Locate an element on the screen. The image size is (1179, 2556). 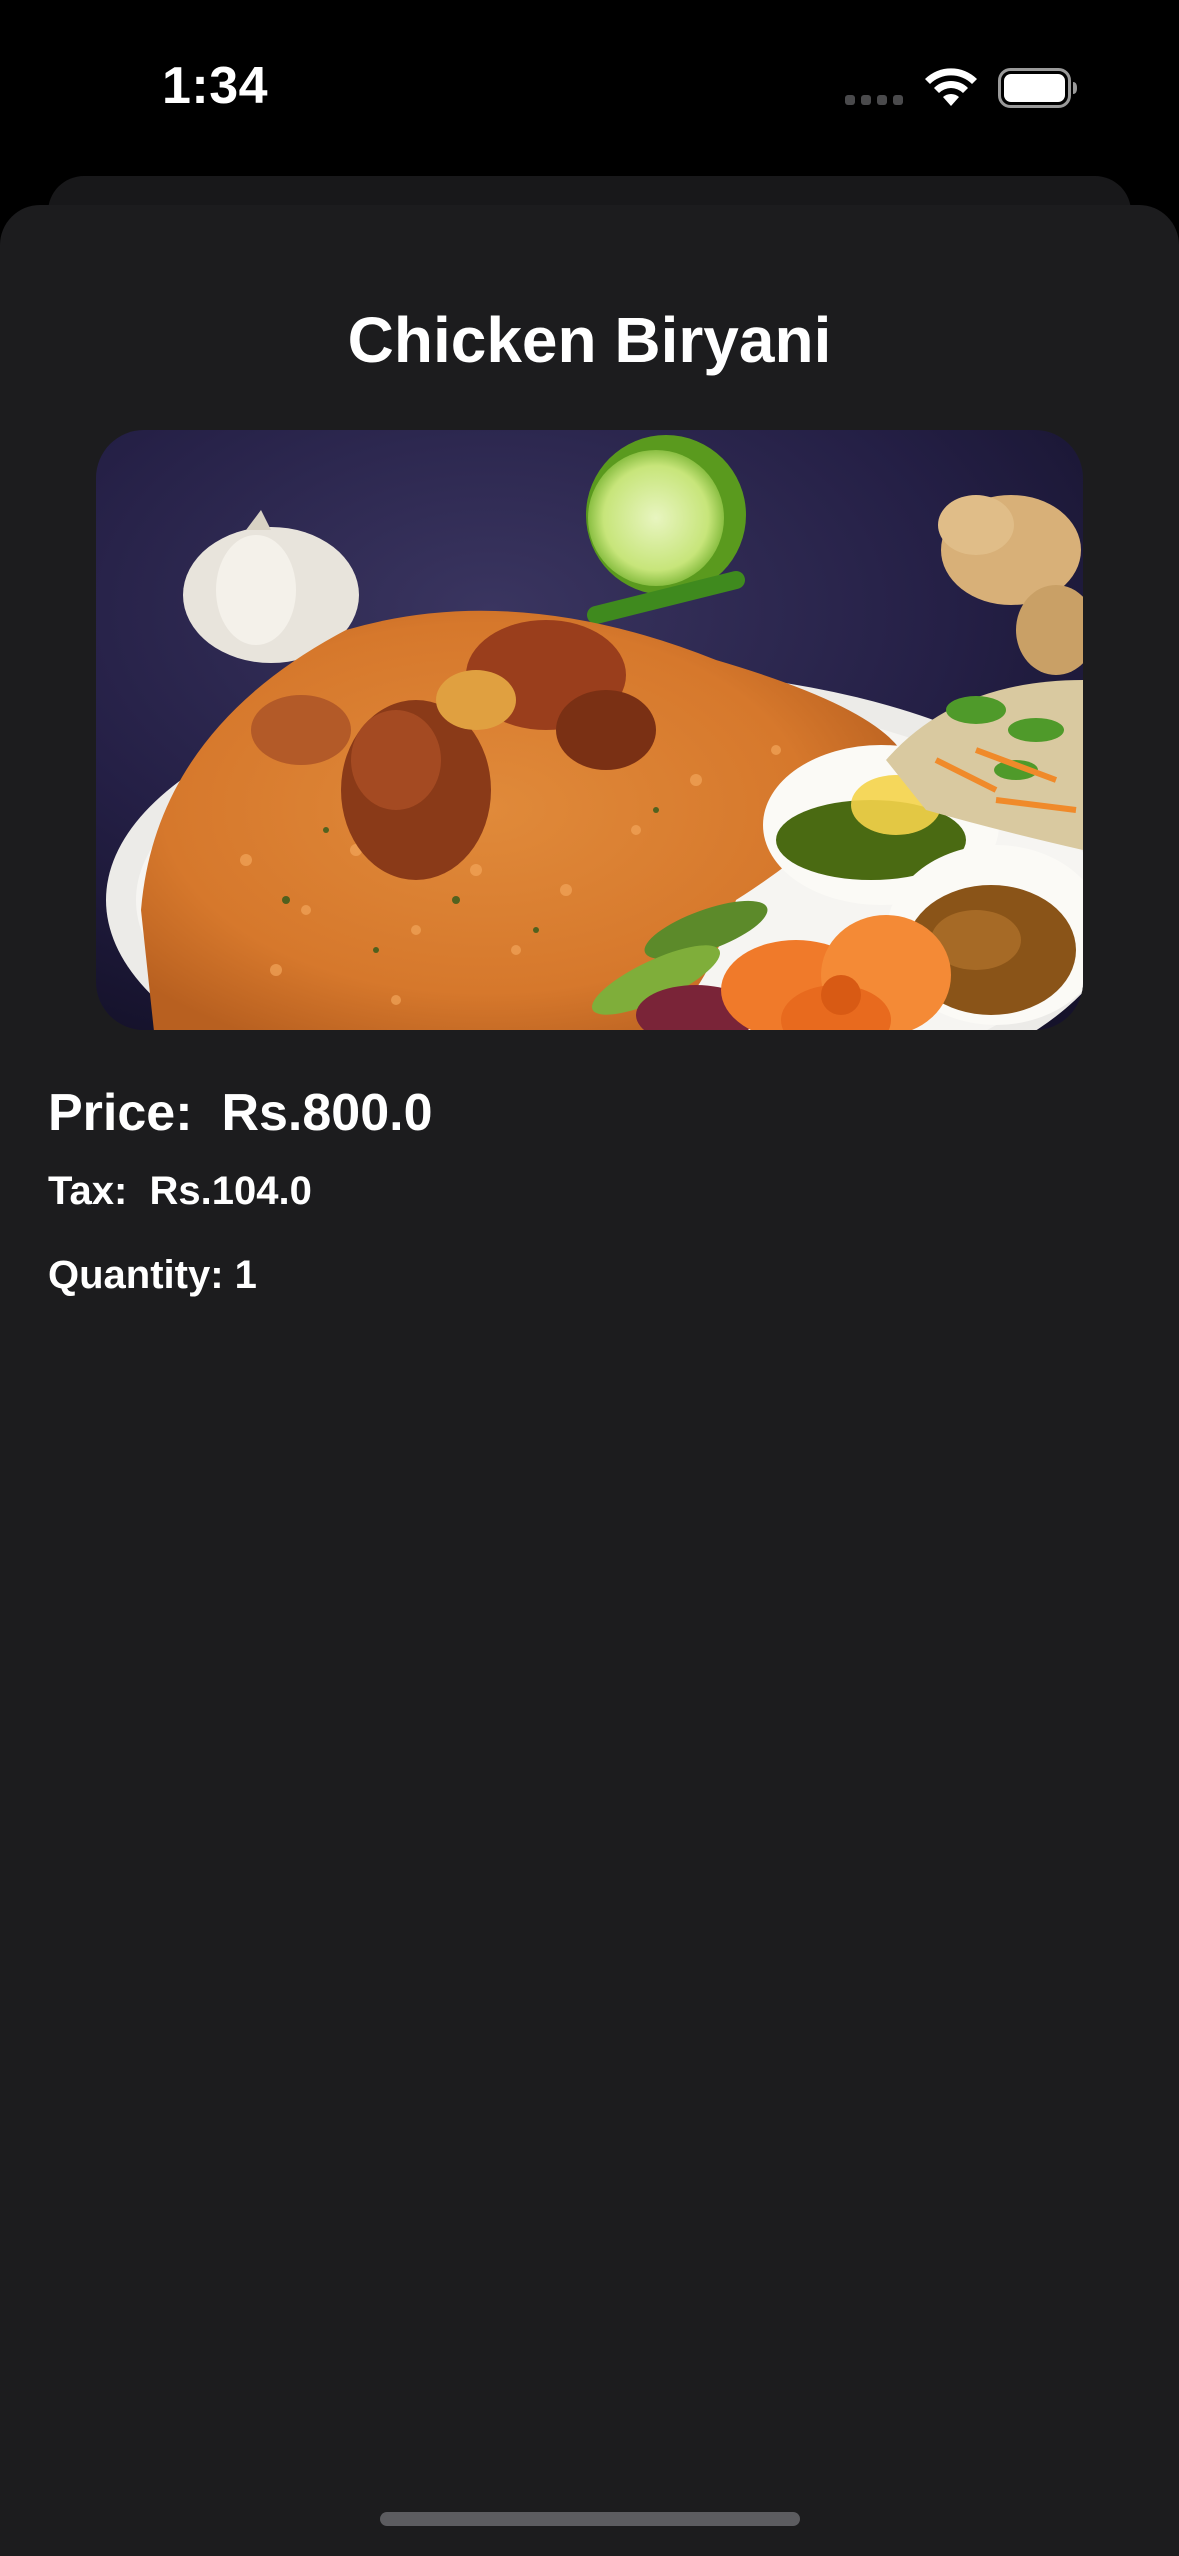
quantity-label: Quantity: is located at coordinates (136, 1275).